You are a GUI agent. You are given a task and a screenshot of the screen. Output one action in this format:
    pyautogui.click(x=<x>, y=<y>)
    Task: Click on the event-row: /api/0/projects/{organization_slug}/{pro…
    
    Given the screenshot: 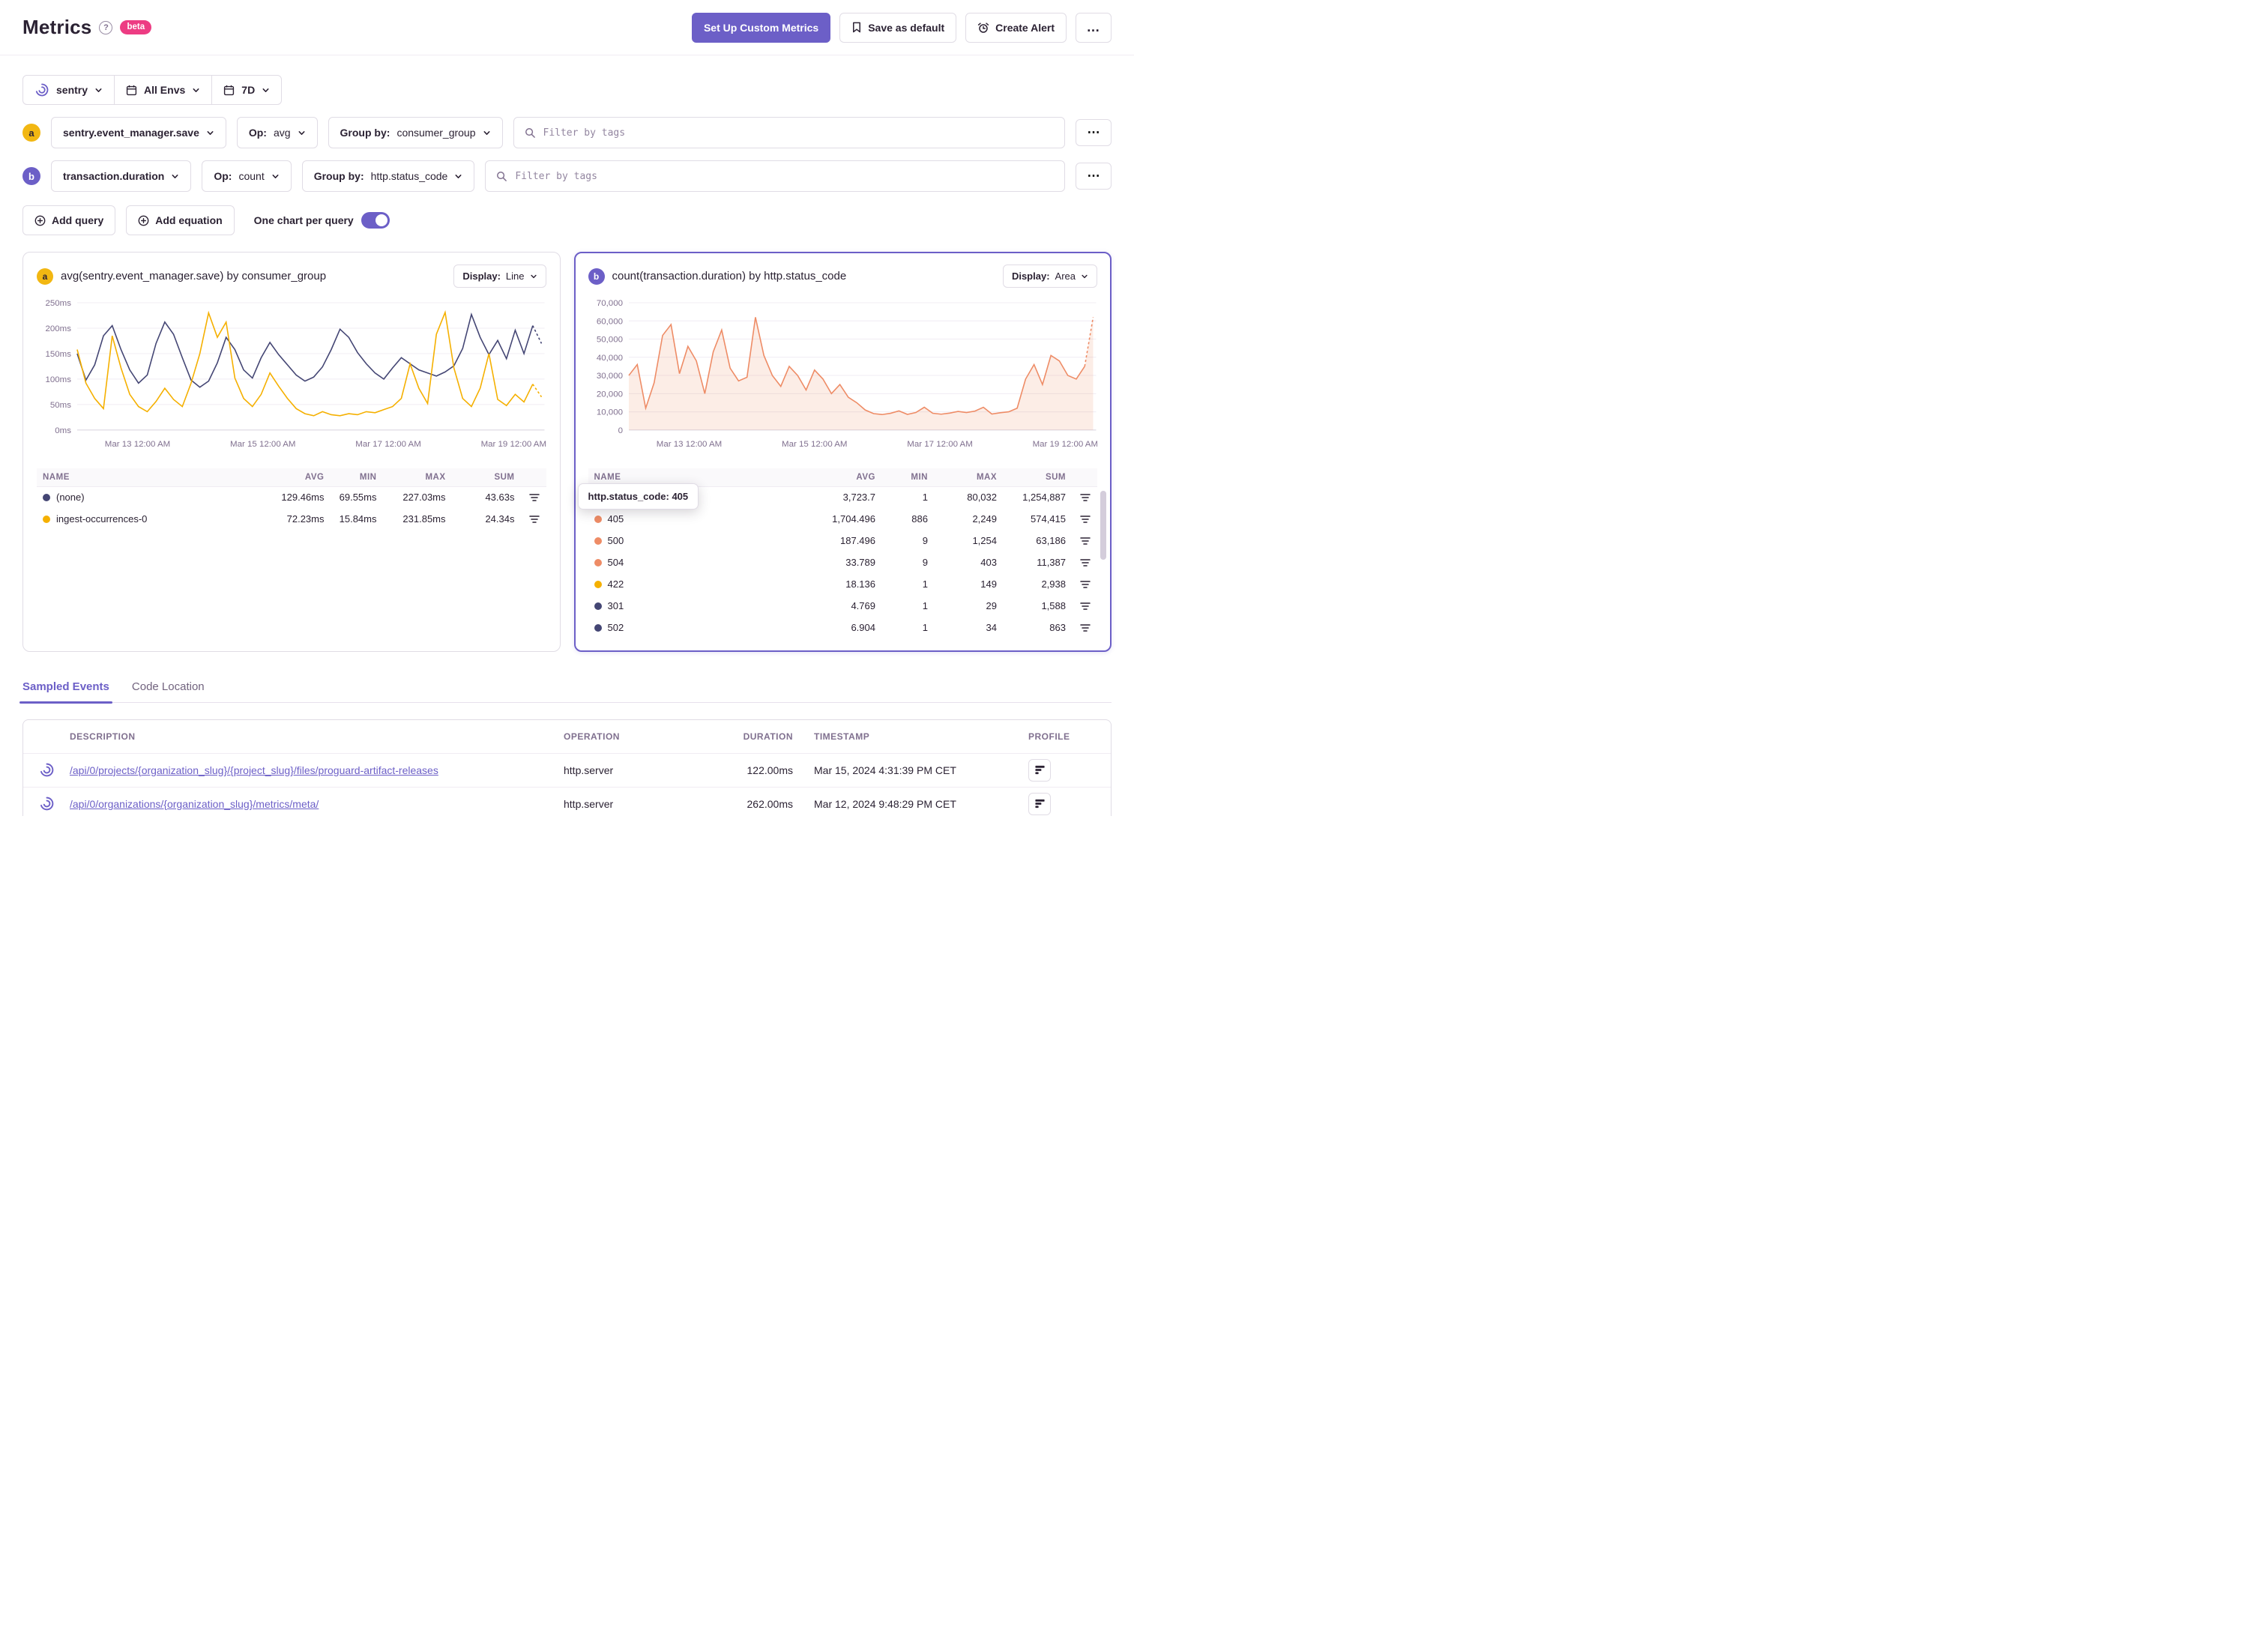 What is the action you would take?
    pyautogui.click(x=567, y=769)
    